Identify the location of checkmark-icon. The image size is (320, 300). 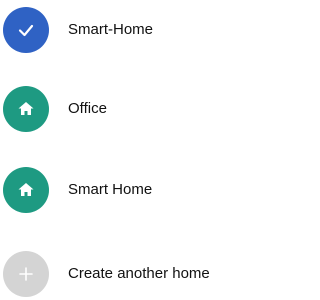
(26, 30).